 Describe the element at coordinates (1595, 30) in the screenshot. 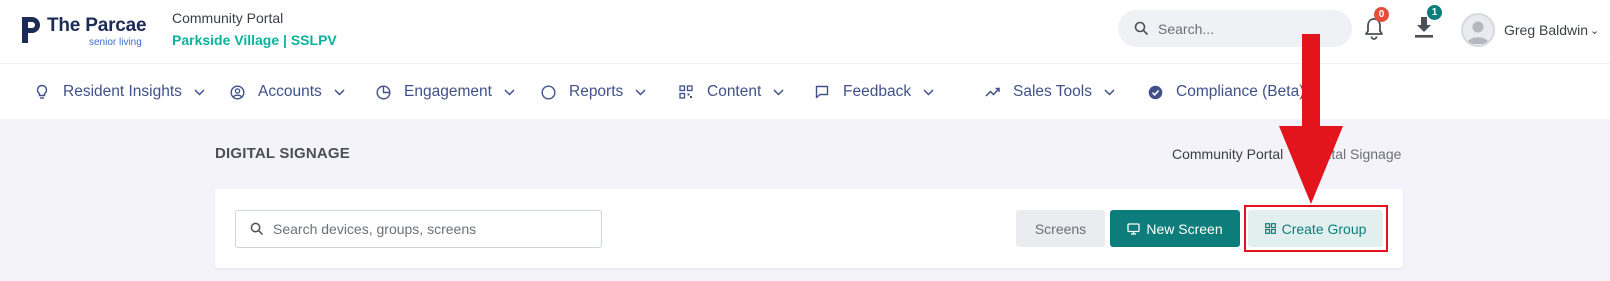

I see `chevron-down-icon: ⌄` at that location.